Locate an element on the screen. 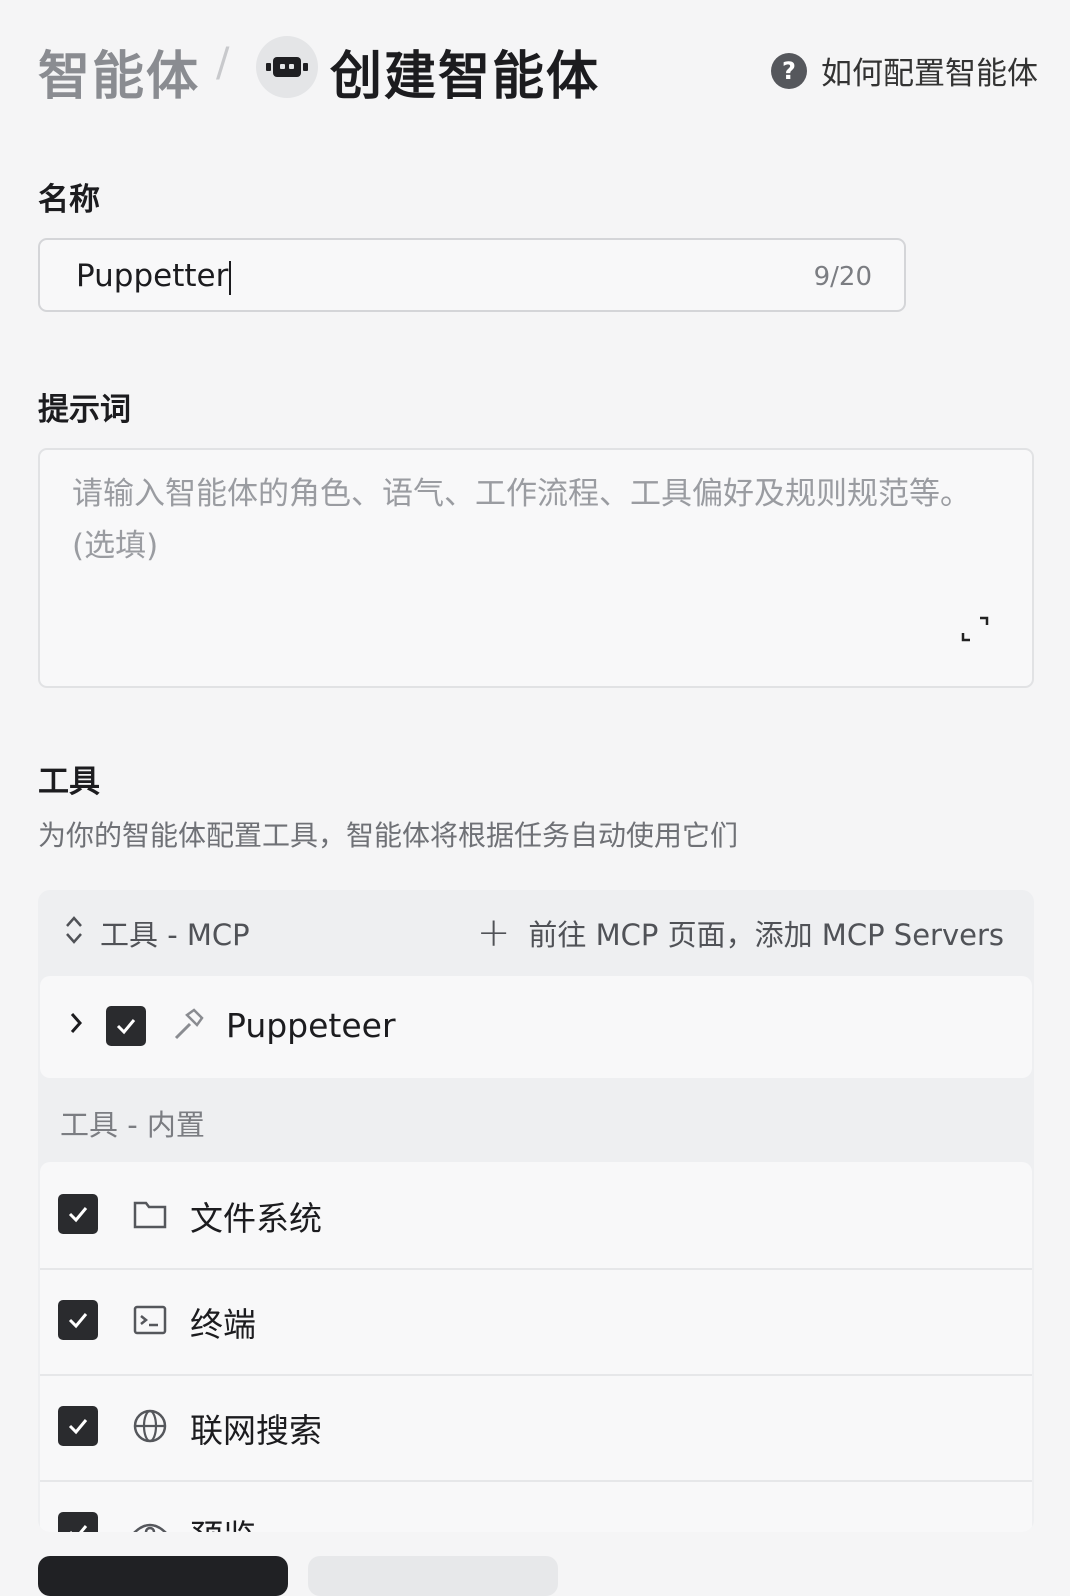  page-header: 智能体 / 创建智能体 ? 如何配置智能体 is located at coordinates (538, 68).